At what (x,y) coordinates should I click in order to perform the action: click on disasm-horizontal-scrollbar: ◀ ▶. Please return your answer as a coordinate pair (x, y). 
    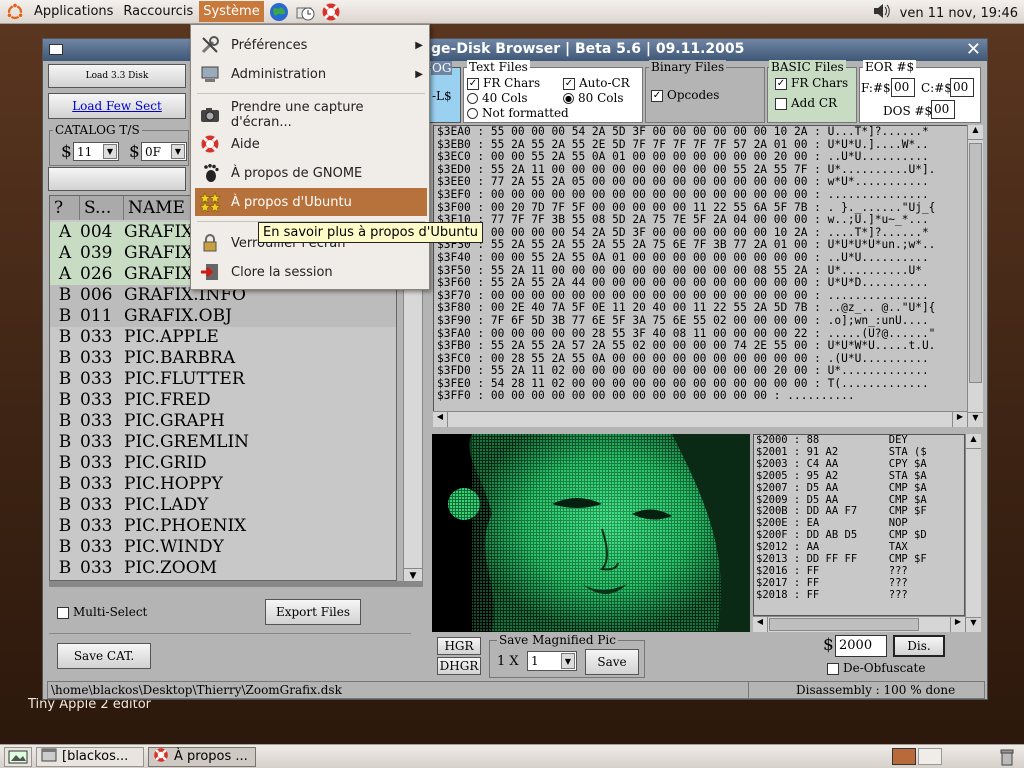
    Looking at the image, I should click on (859, 624).